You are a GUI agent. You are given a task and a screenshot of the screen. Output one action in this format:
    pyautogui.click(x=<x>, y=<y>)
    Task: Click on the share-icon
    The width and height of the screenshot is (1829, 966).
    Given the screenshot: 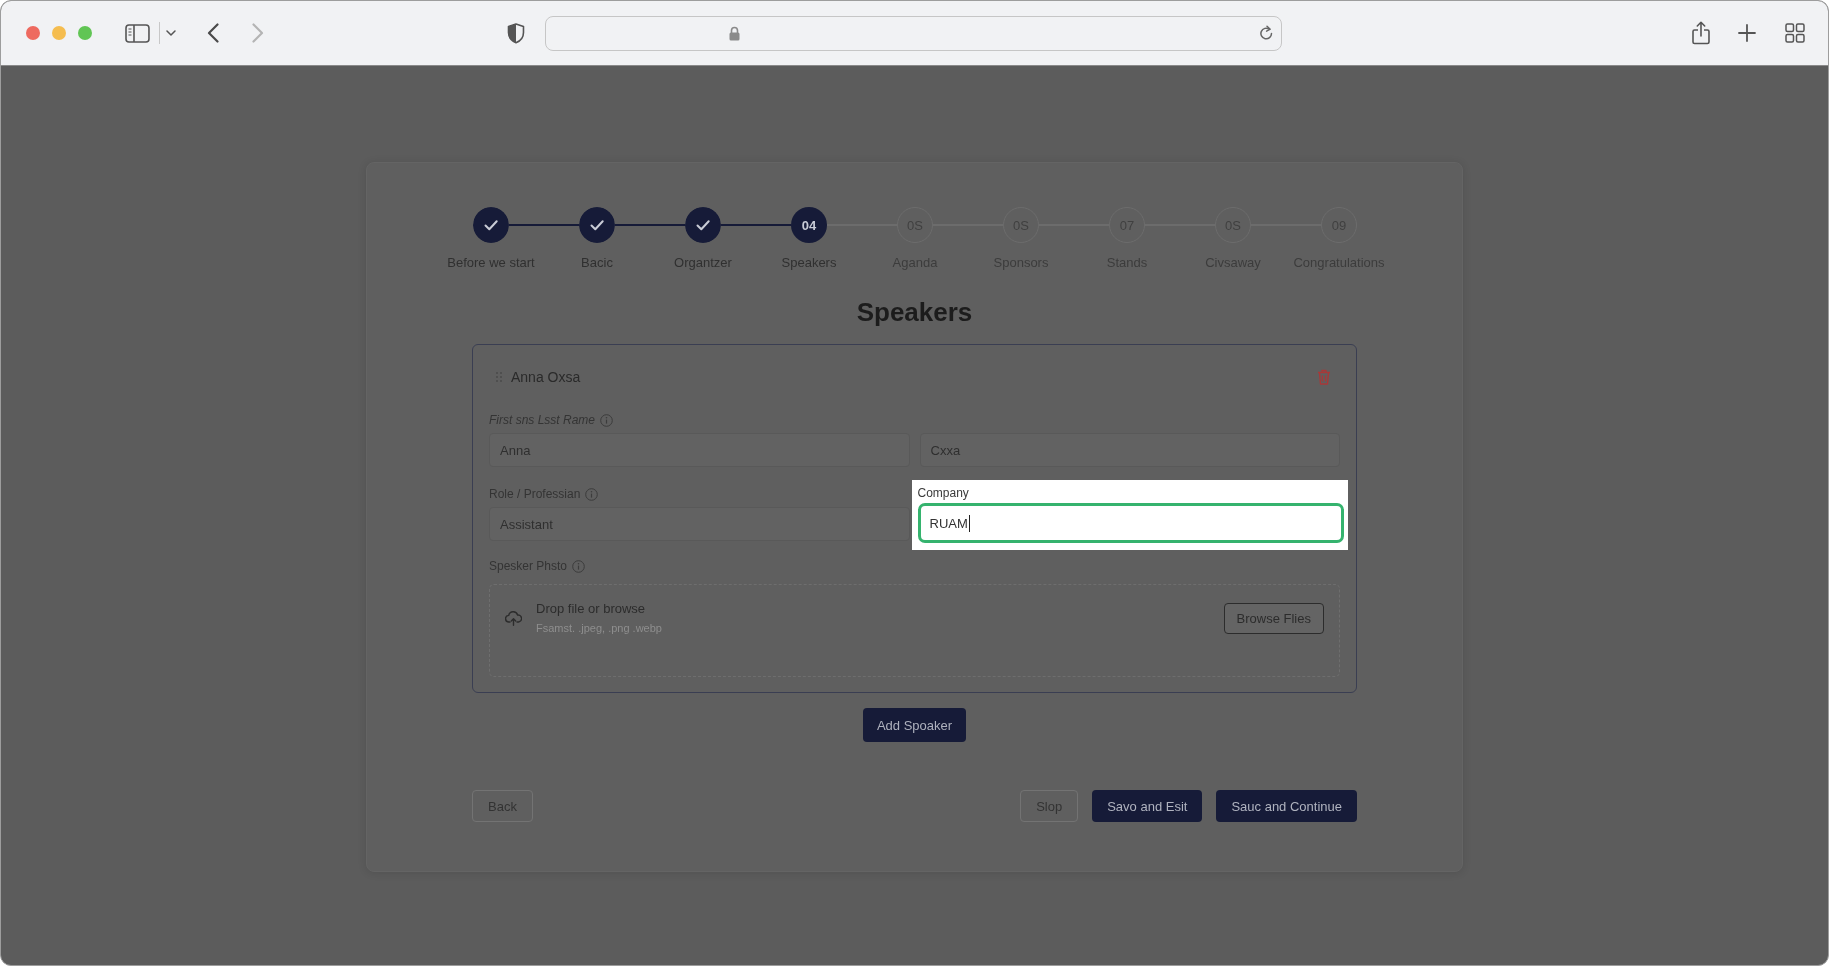 What is the action you would take?
    pyautogui.click(x=1701, y=33)
    